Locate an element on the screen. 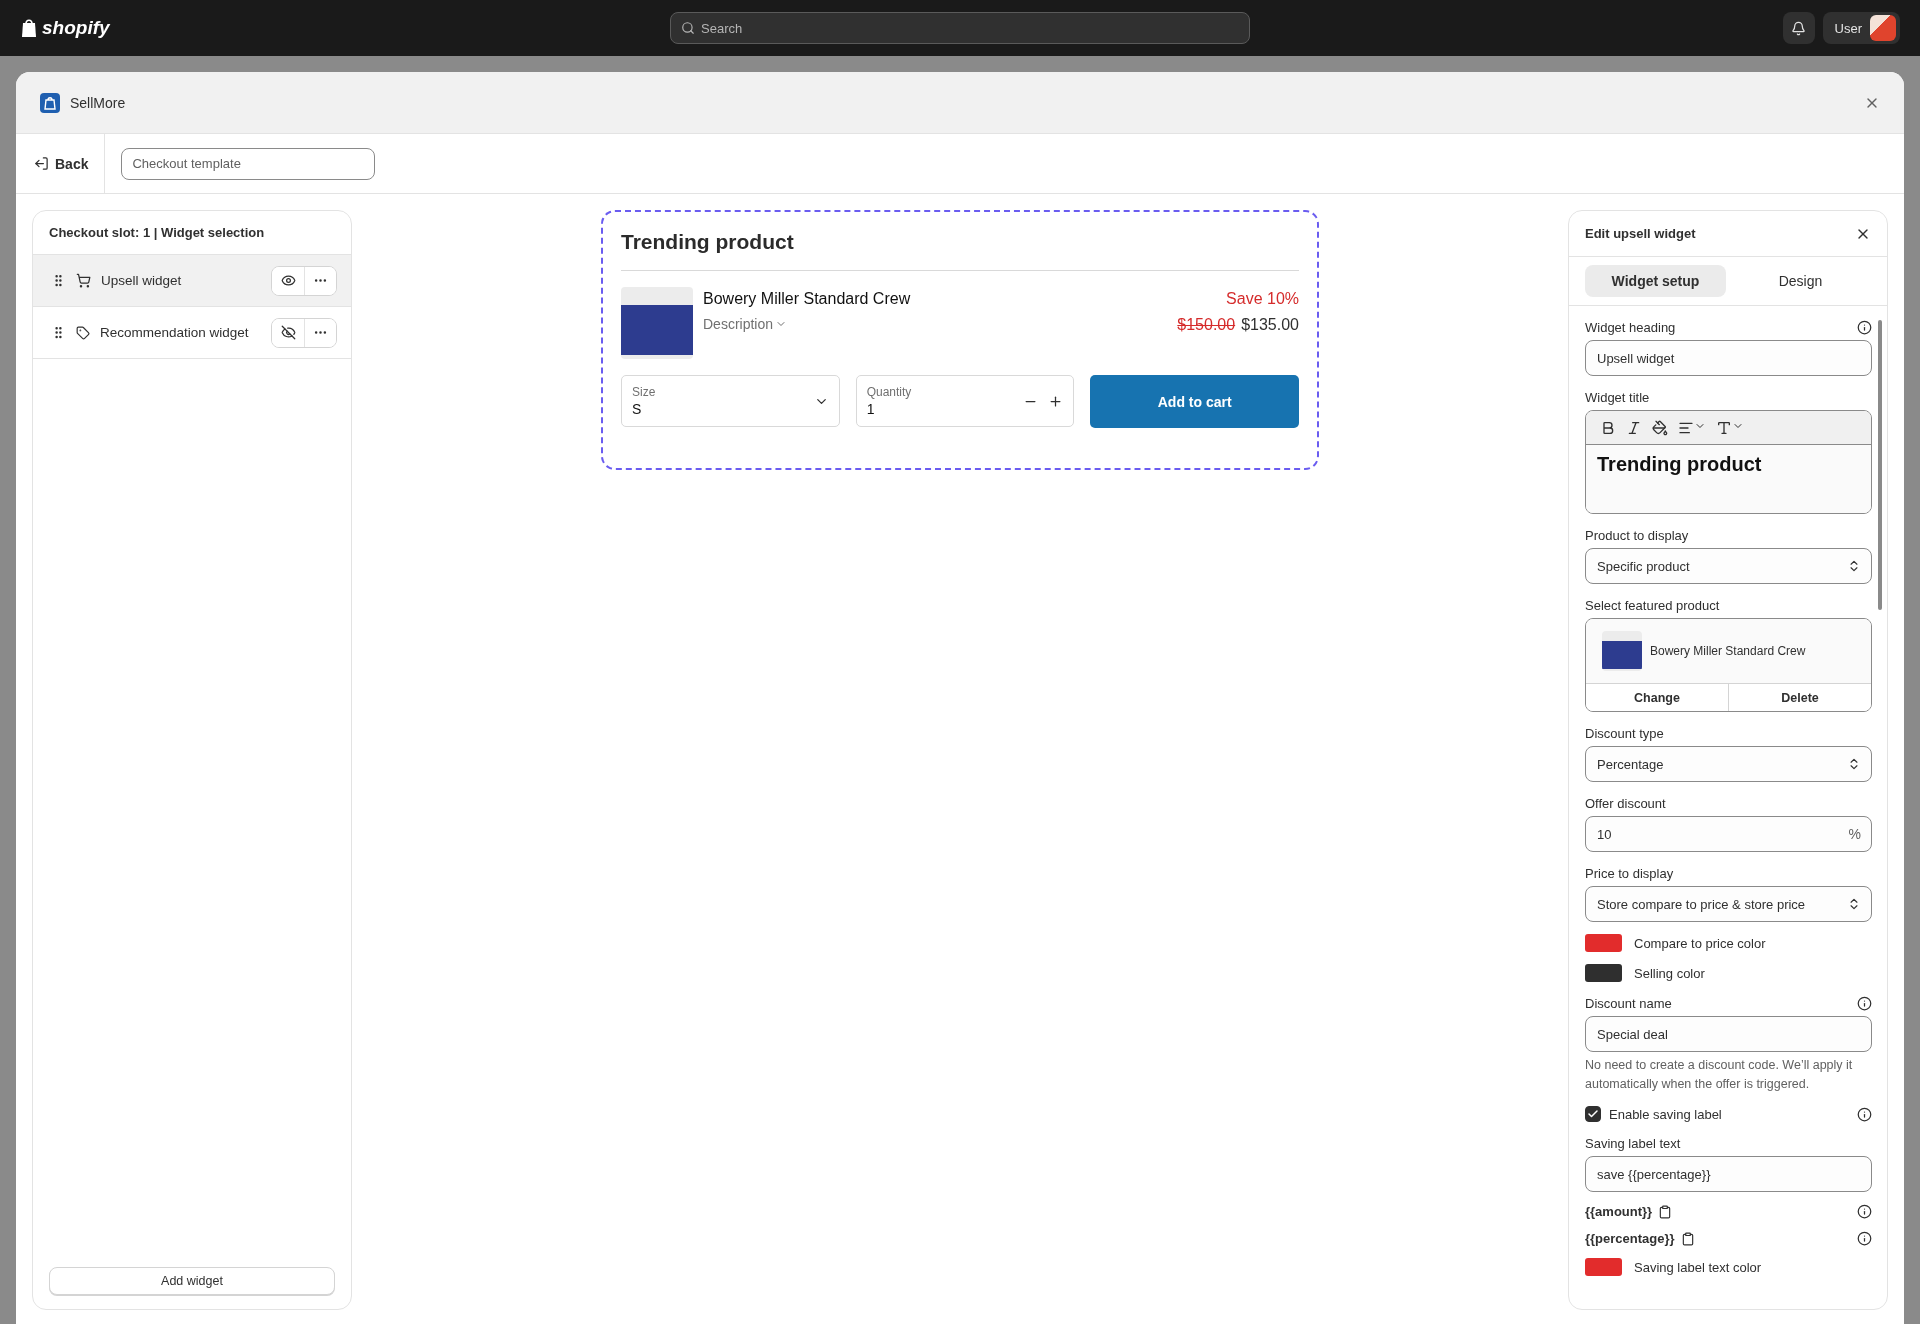 This screenshot has height=1324, width=1920. field-label: Offer discount is located at coordinates (1625, 803).